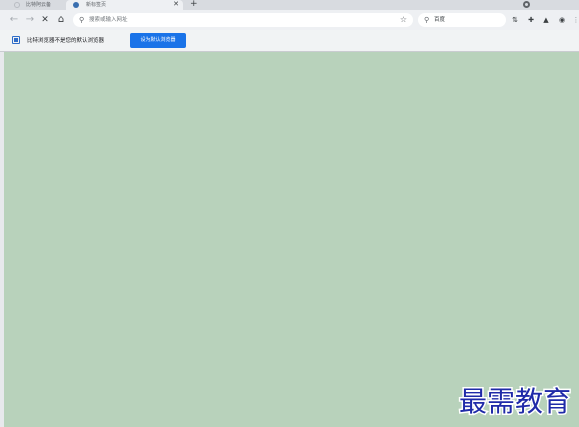  Describe the element at coordinates (14, 20) in the screenshot. I see `back-arrow-icon: ←` at that location.